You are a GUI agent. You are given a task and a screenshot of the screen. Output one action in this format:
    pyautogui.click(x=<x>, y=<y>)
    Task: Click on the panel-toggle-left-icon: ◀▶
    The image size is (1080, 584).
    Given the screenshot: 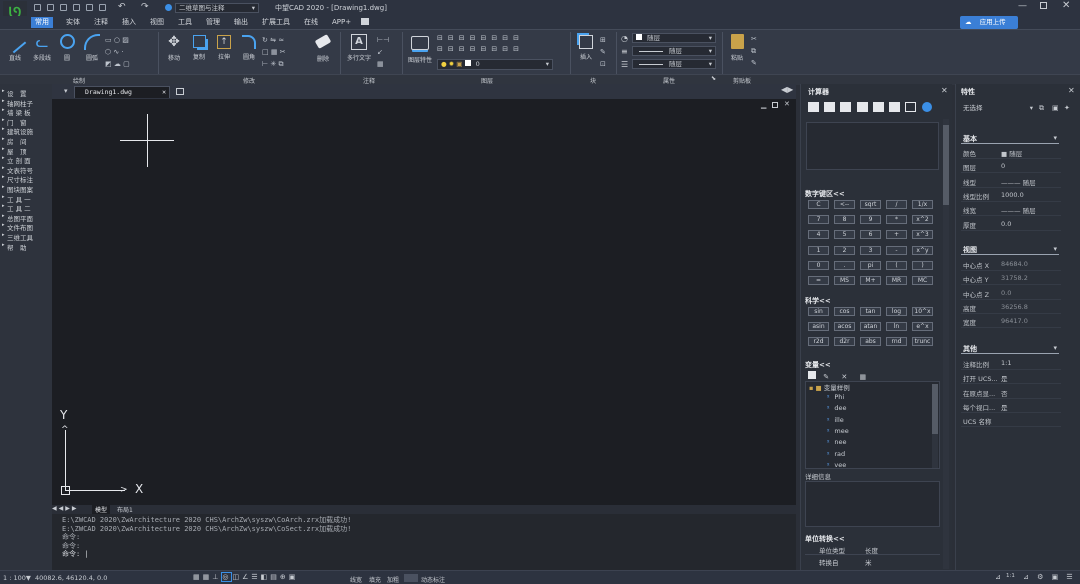 What is the action you would take?
    pyautogui.click(x=787, y=89)
    